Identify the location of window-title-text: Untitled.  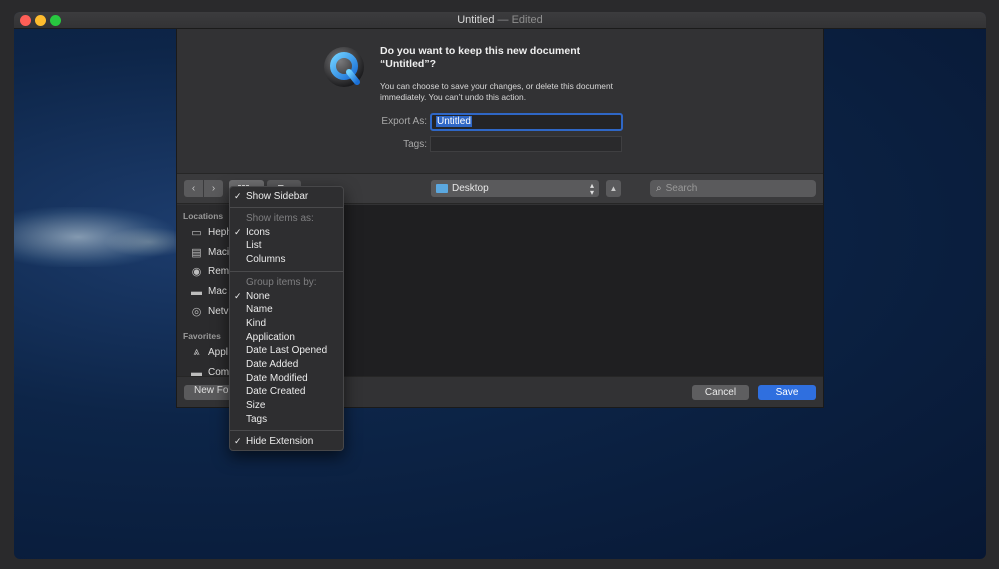
(476, 20).